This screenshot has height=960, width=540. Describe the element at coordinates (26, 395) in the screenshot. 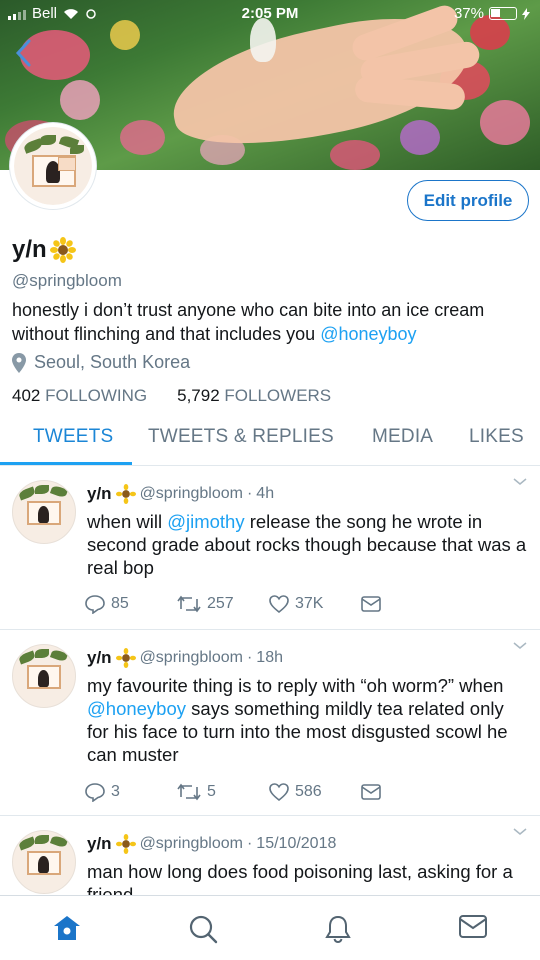

I see `following-count: 402` at that location.